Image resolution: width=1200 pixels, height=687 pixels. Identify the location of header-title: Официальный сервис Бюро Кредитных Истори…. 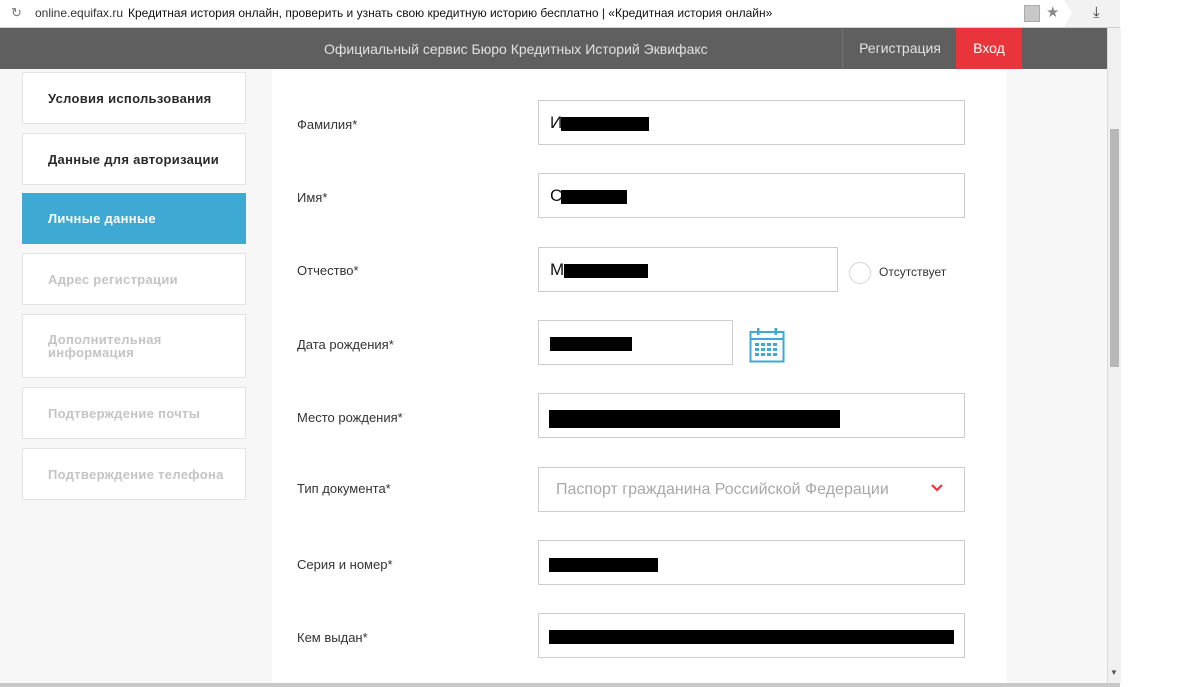
(516, 49).